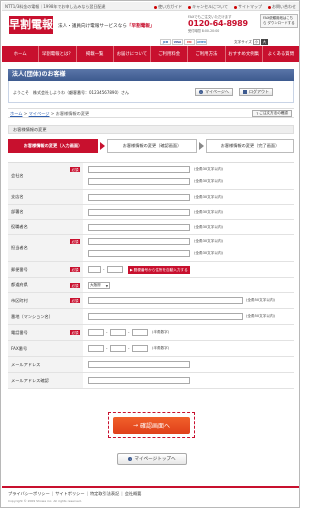 This screenshot has height=508, width=320. Describe the element at coordinates (260, 316) in the screenshot. I see `street-note: (全角50文字以内)` at that location.